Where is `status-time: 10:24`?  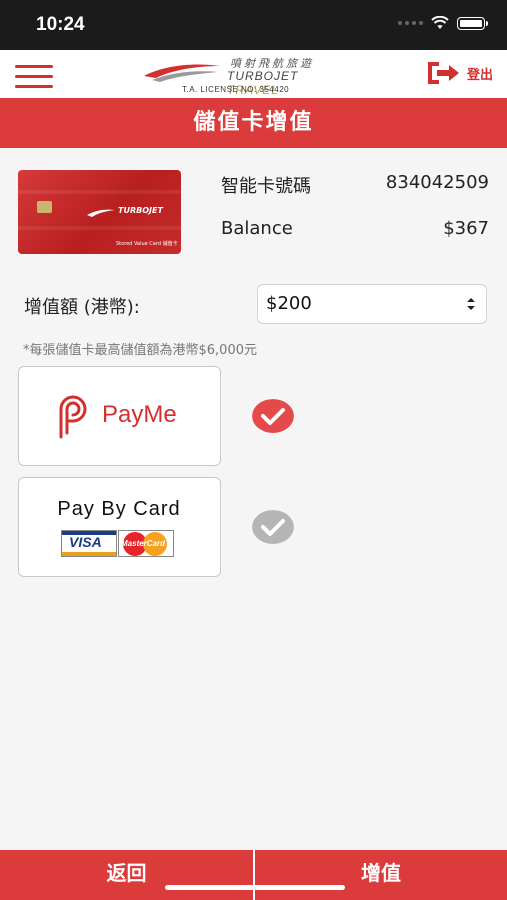
status-time: 10:24 is located at coordinates (60, 24).